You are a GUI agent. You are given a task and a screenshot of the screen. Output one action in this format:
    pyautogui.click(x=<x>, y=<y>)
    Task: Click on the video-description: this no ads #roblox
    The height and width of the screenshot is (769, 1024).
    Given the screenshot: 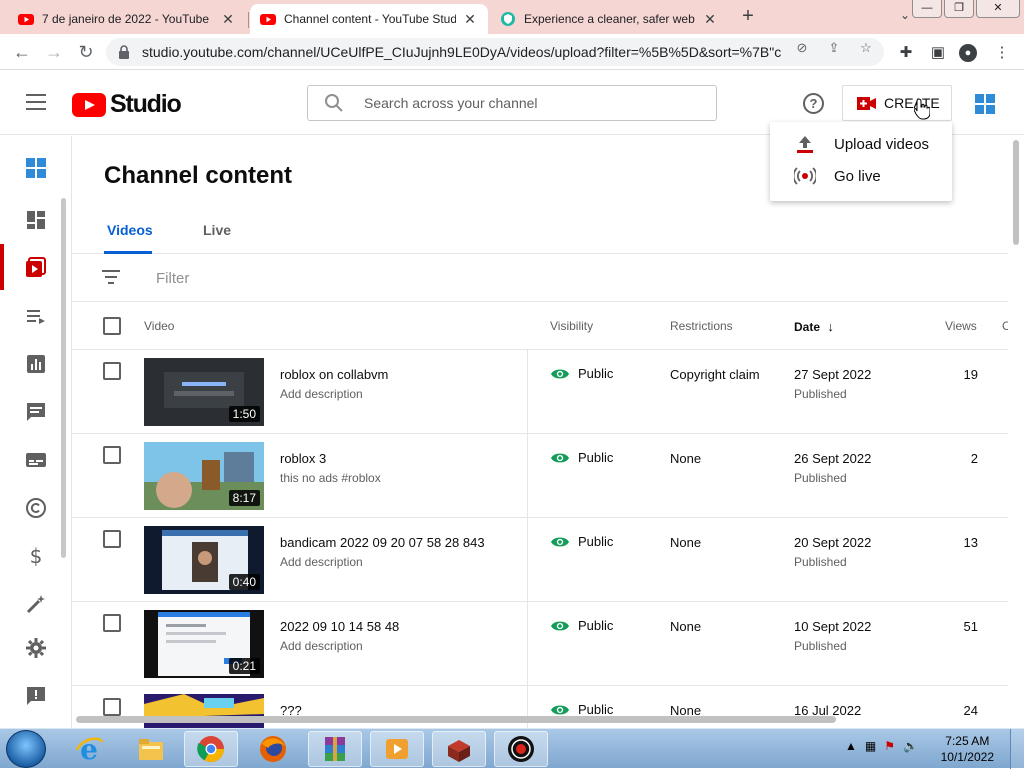 What is the action you would take?
    pyautogui.click(x=330, y=478)
    